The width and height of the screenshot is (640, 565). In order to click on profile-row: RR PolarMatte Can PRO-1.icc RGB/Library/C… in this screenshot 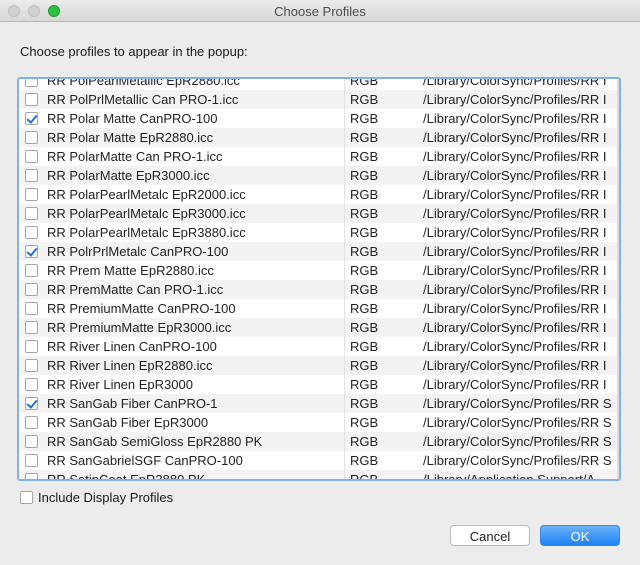, I will do `click(319, 156)`.